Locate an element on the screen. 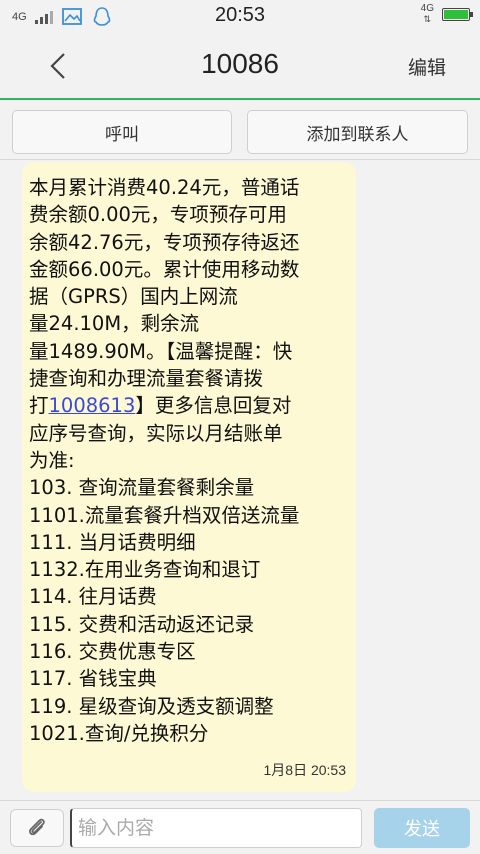 This screenshot has height=854, width=480. status-right: 4G ⇅ is located at coordinates (446, 14).